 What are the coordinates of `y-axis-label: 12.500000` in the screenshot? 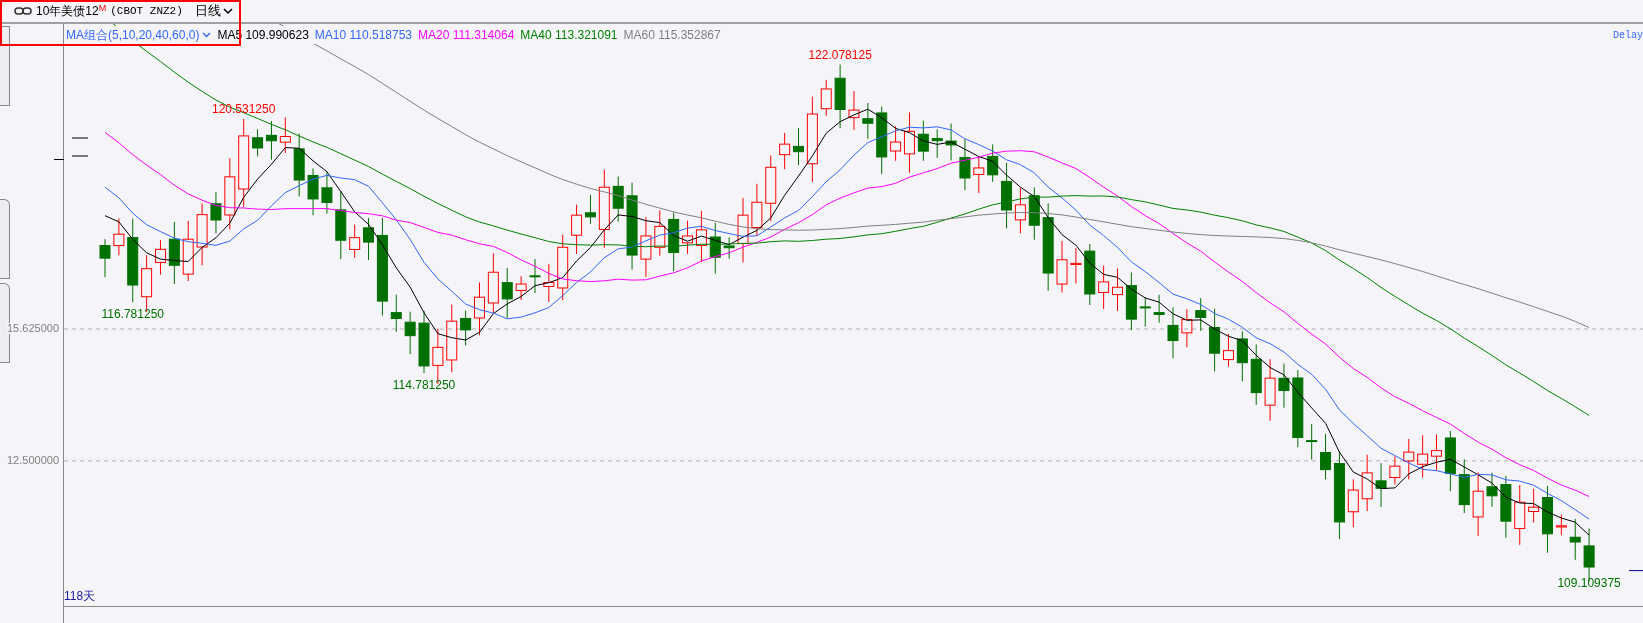 It's located at (33, 460).